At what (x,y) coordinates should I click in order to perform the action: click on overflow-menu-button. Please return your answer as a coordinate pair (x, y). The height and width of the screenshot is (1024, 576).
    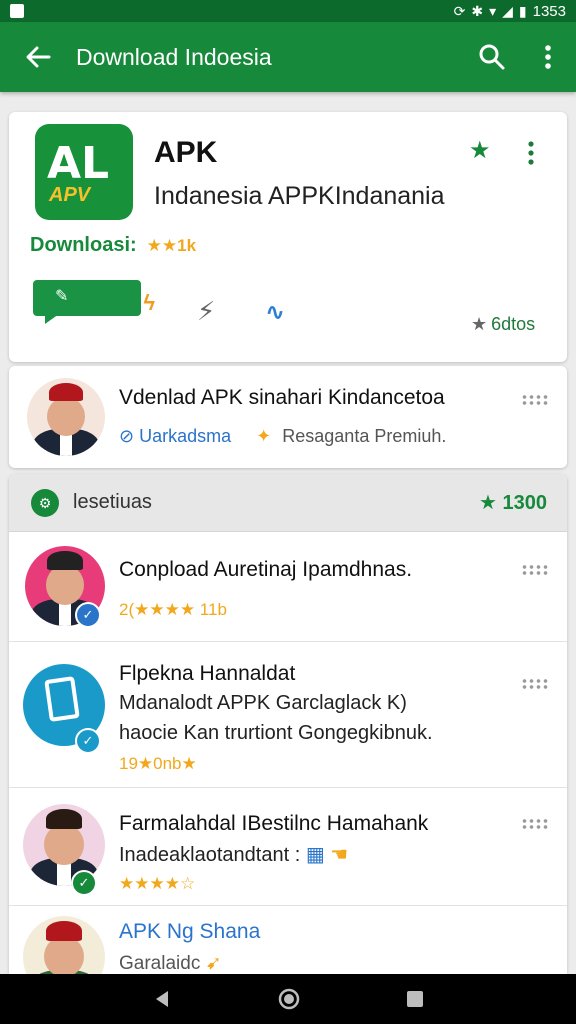
    Looking at the image, I should click on (548, 57).